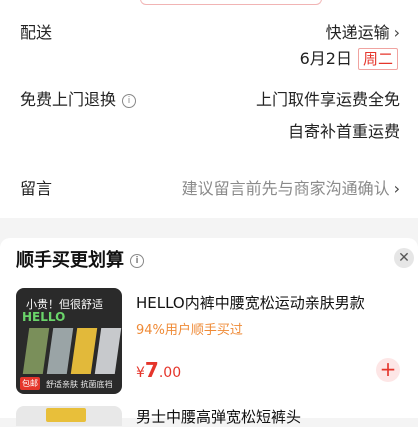 The width and height of the screenshot is (418, 427). I want to click on recommend-header: 顺手买更划算 i, so click(80, 259).